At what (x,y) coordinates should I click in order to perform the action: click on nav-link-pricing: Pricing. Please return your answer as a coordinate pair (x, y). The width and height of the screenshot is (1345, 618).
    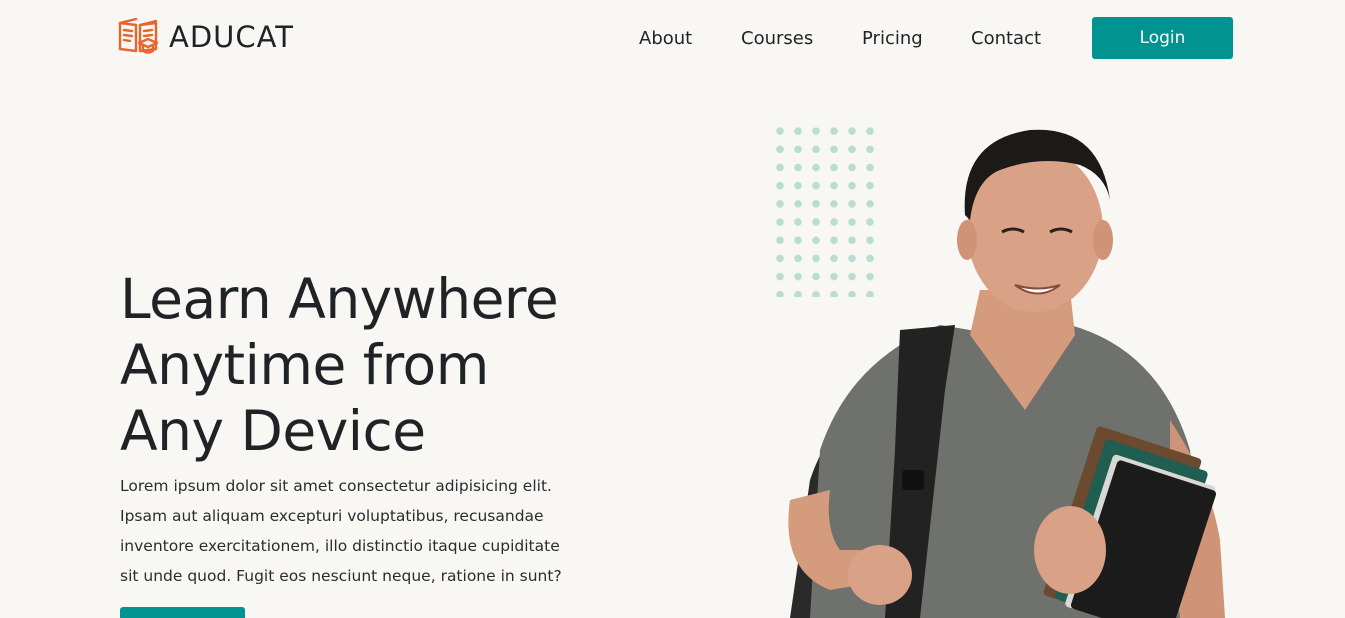
    Looking at the image, I should click on (892, 38).